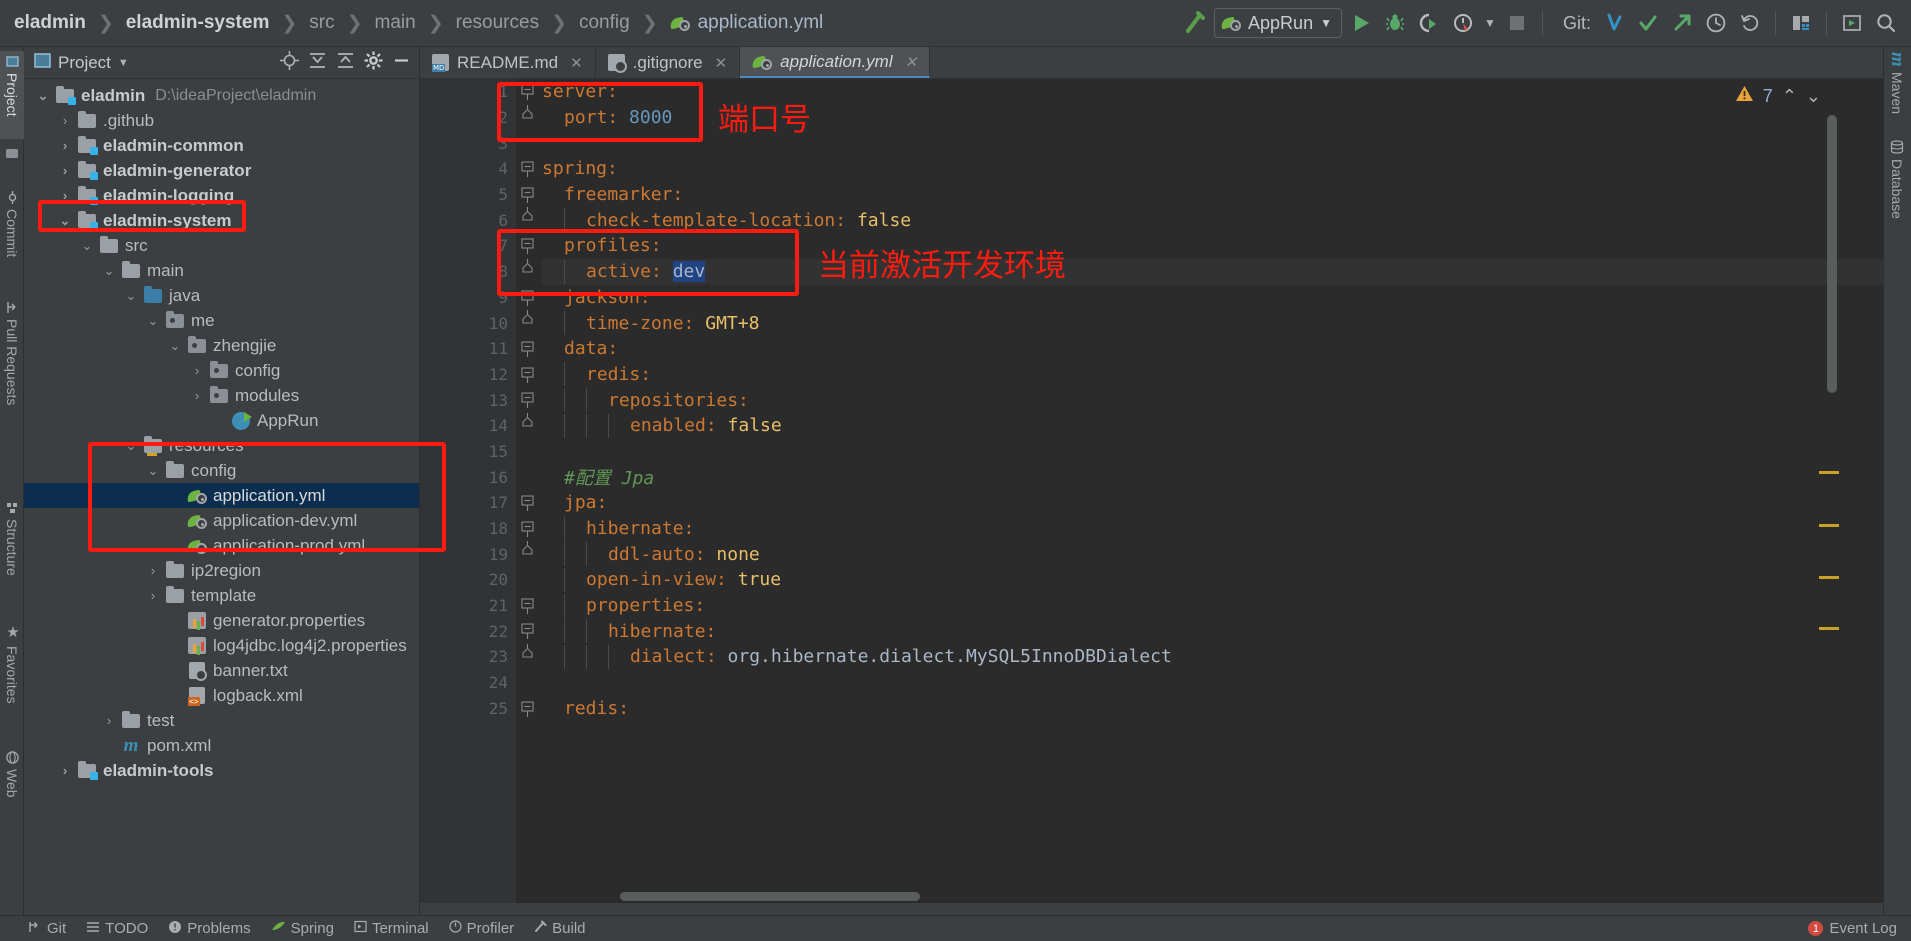  I want to click on debug-icon, so click(1395, 23).